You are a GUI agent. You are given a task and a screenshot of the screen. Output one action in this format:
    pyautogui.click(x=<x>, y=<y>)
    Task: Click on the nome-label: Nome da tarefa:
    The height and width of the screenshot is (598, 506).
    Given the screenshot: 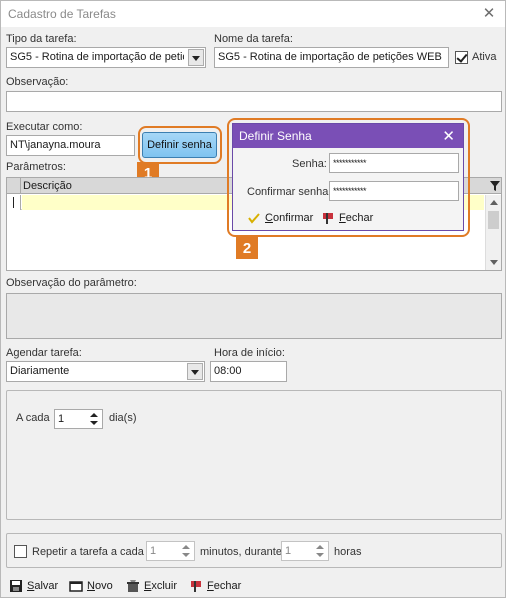 What is the action you would take?
    pyautogui.click(x=253, y=39)
    